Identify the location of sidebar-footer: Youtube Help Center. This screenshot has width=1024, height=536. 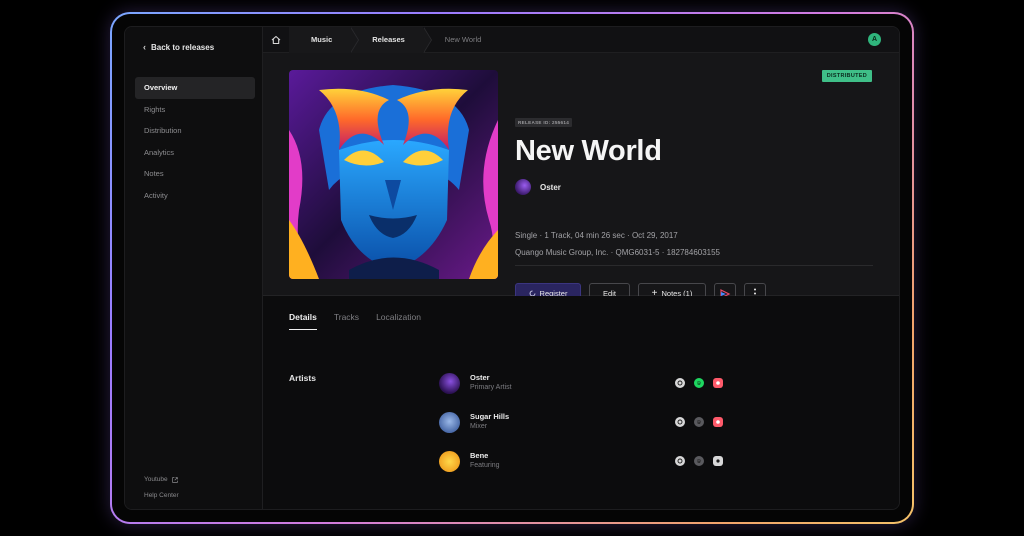
(161, 483).